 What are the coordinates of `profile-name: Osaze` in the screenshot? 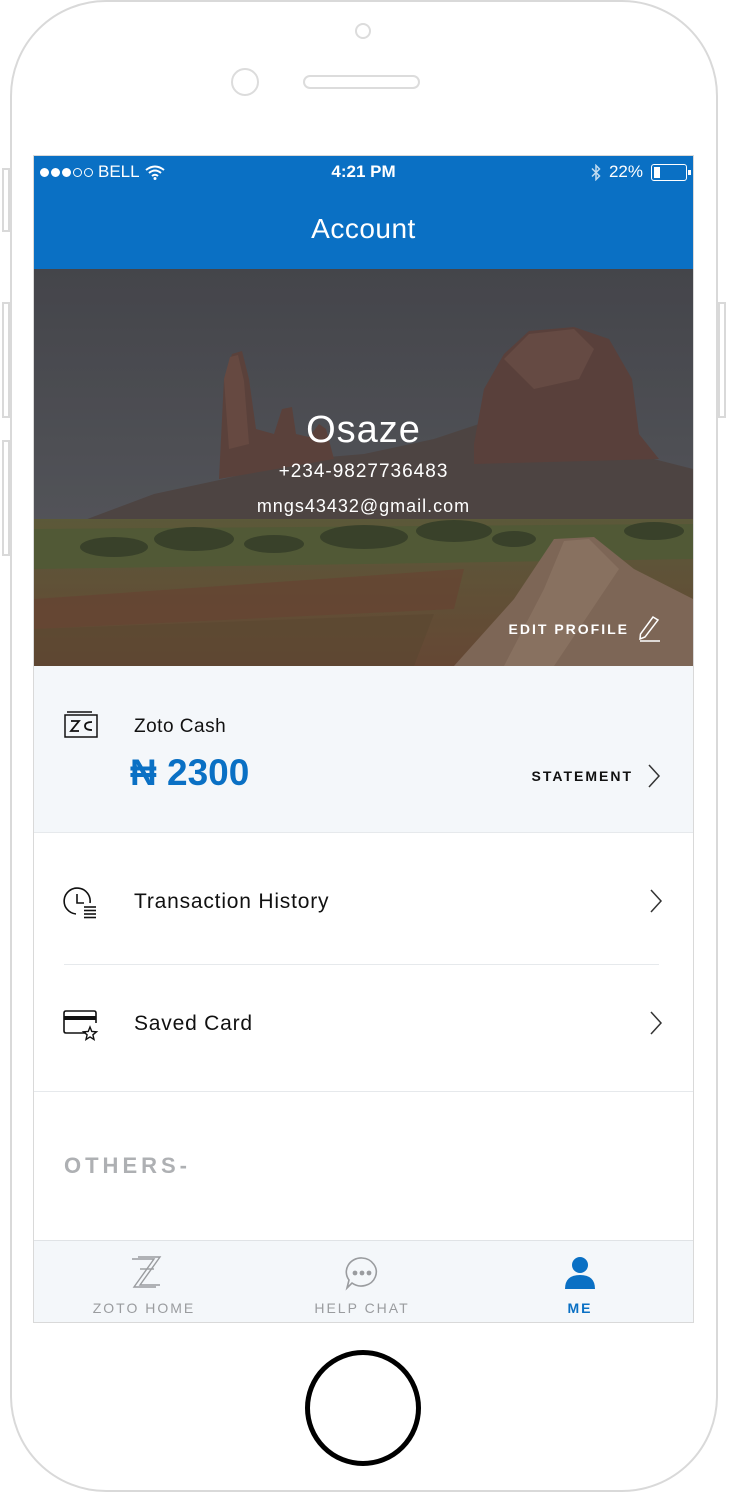 It's located at (363, 430).